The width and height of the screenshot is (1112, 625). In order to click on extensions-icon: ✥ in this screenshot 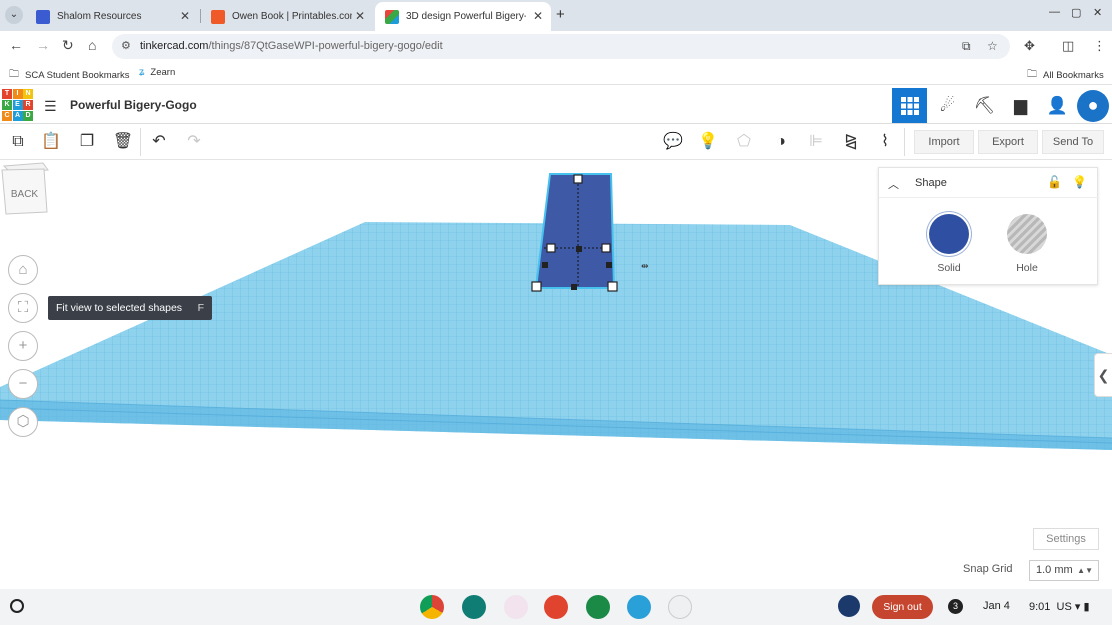, I will do `click(1029, 46)`.